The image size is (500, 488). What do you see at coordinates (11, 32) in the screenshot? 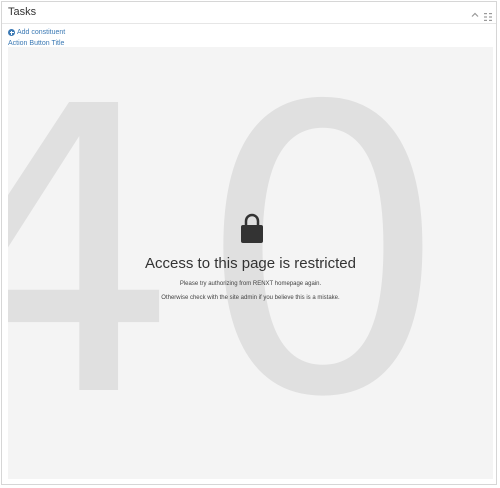
I see `plus-circle-icon` at bounding box center [11, 32].